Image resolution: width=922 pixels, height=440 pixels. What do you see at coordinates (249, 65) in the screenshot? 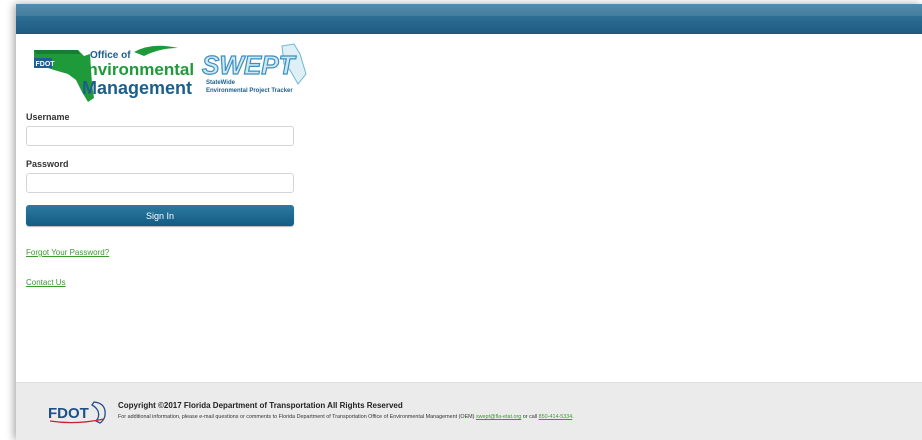
I see `svg-text: SWEPT` at bounding box center [249, 65].